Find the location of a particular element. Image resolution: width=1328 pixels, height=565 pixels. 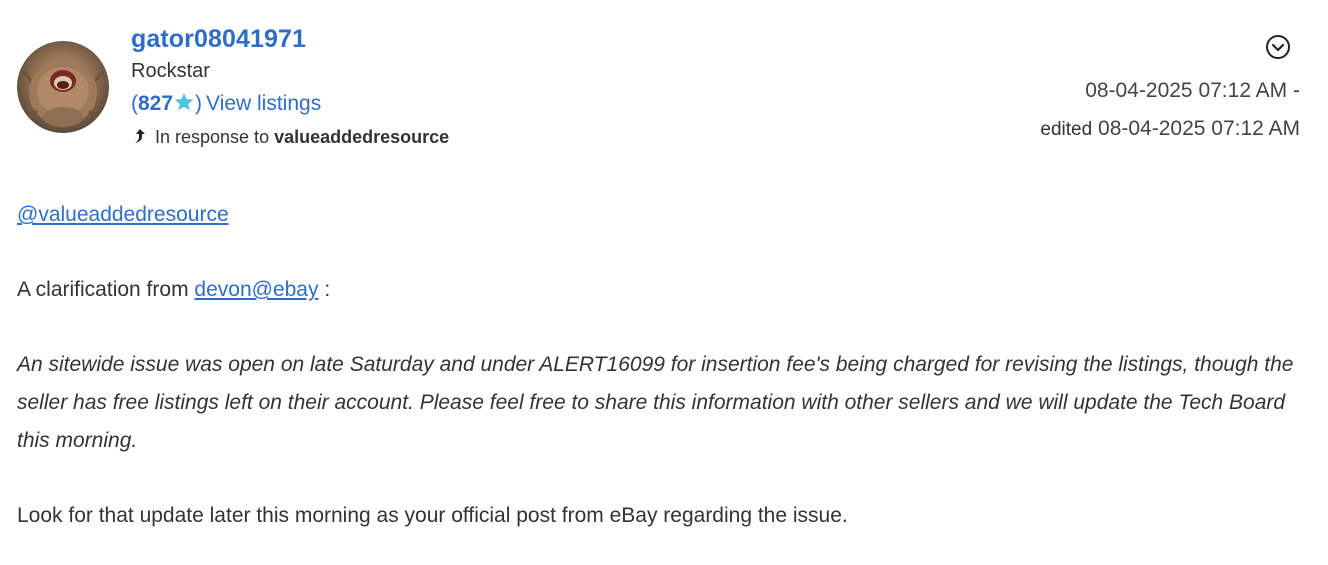

edited-row: edited 08-04-2025 07:12 AM is located at coordinates (1170, 129).